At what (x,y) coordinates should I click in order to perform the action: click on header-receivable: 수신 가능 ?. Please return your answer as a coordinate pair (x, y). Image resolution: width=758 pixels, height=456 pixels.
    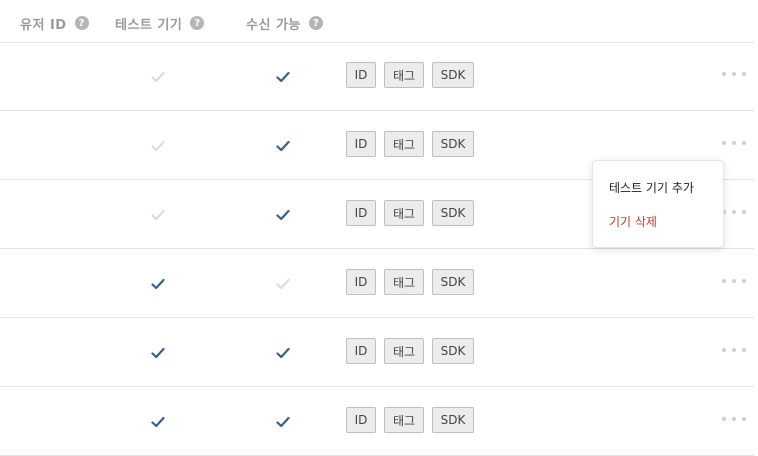
    Looking at the image, I should click on (284, 23).